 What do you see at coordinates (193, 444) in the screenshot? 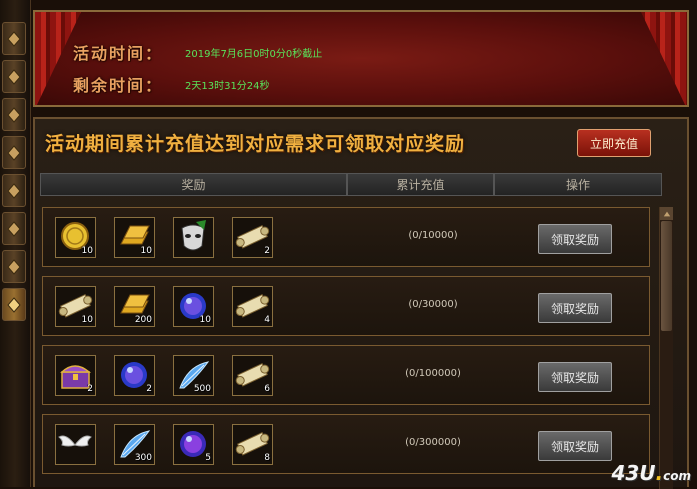
I see `reward-item-slot: 5` at bounding box center [193, 444].